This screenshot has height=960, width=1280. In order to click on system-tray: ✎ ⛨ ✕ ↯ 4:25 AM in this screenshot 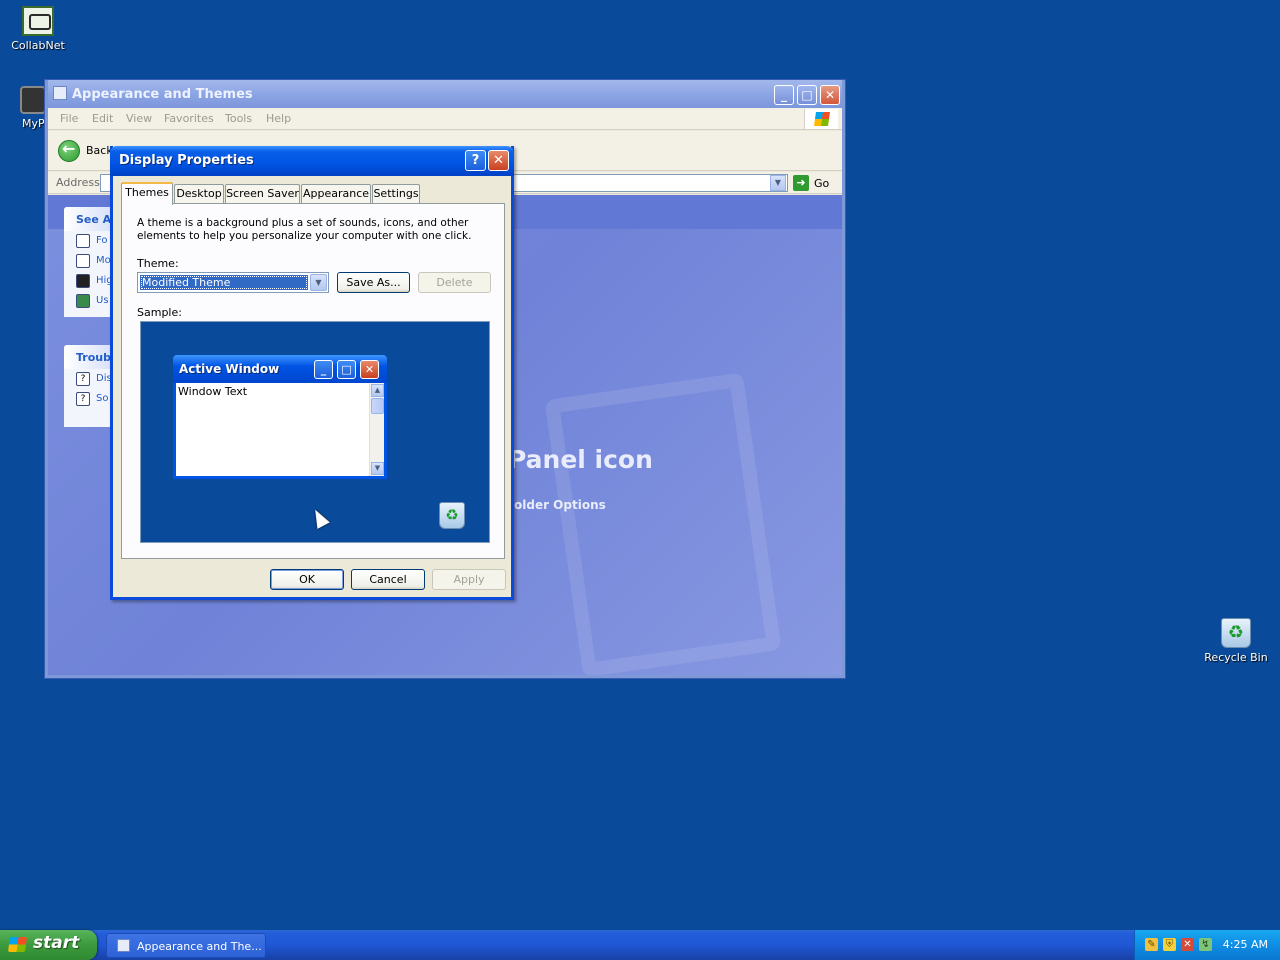, I will do `click(1207, 945)`.